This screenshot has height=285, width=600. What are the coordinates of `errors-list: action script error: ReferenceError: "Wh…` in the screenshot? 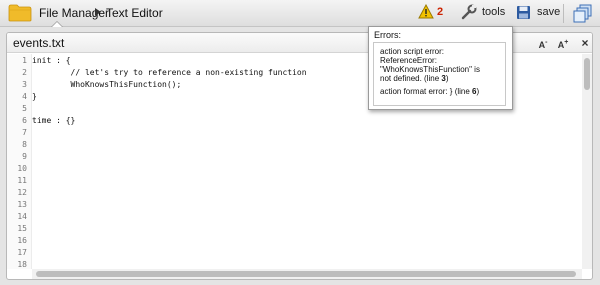 It's located at (439, 74).